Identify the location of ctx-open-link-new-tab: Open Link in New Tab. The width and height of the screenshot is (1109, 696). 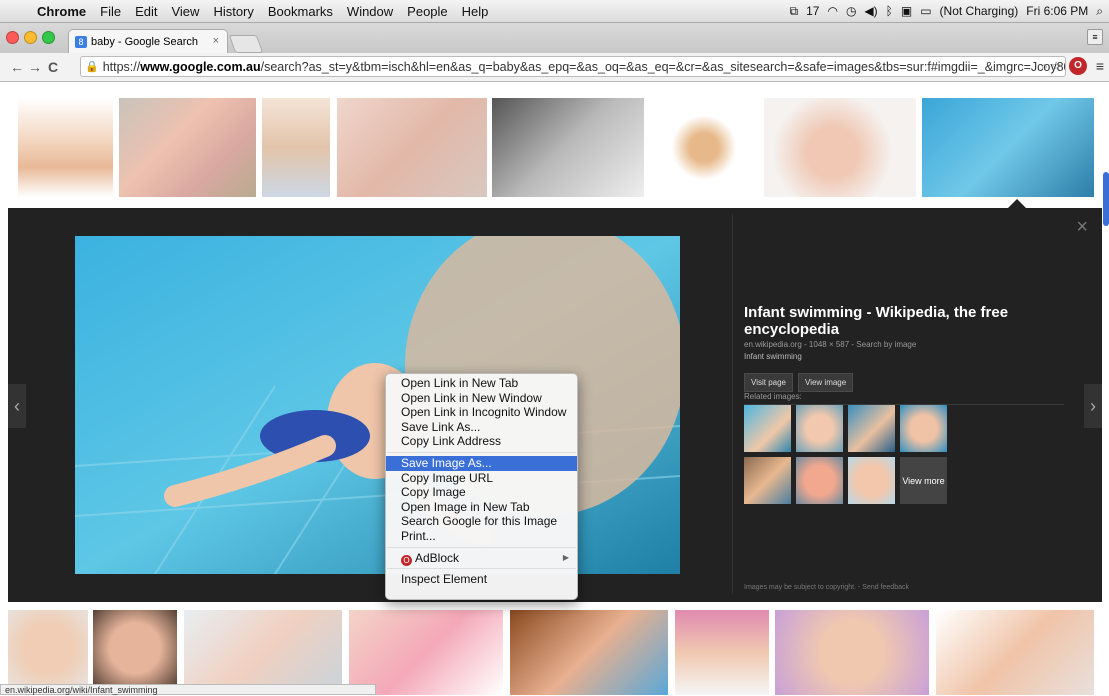
(481, 383).